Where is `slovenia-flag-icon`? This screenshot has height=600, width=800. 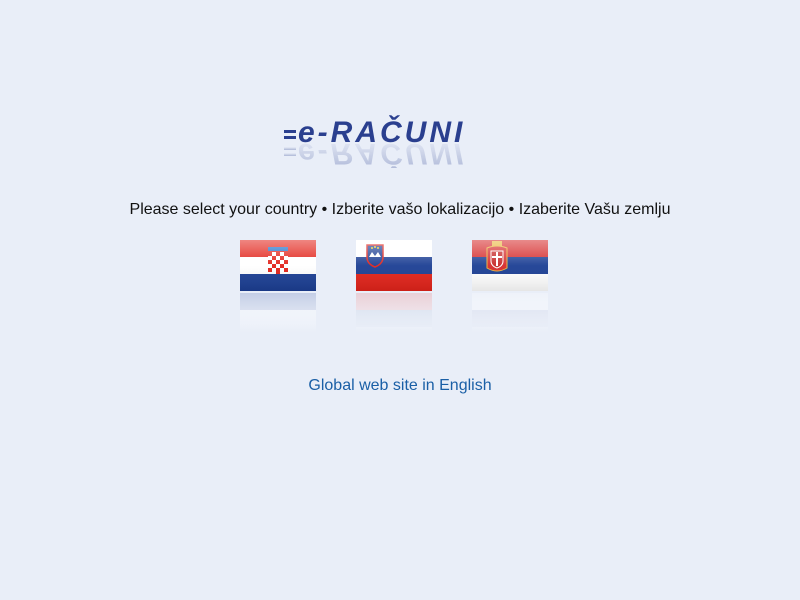
slovenia-flag-icon is located at coordinates (394, 286).